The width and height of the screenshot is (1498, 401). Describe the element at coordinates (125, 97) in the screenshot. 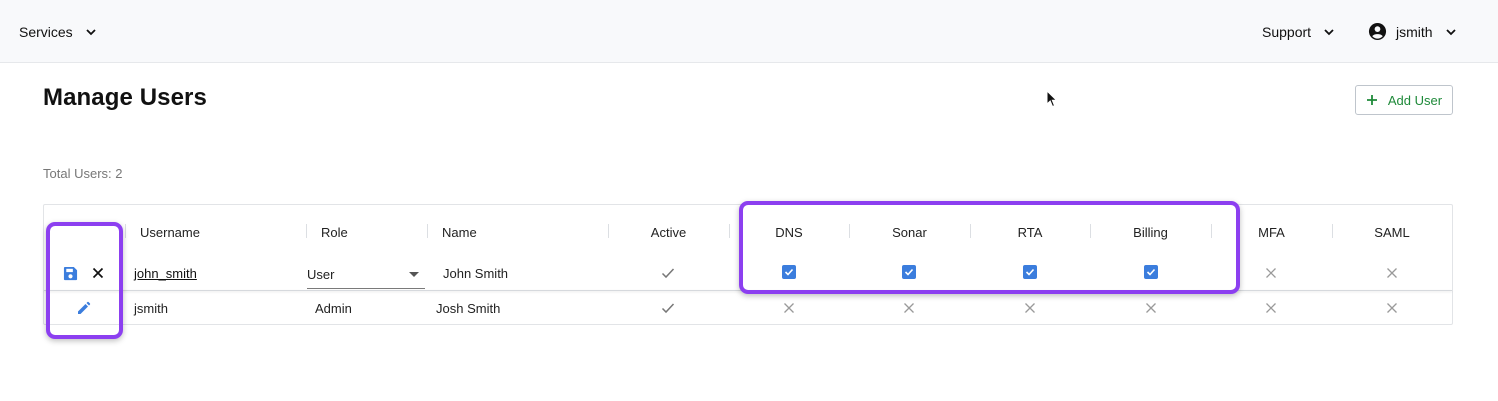

I see `page-title: Manage Users` at that location.